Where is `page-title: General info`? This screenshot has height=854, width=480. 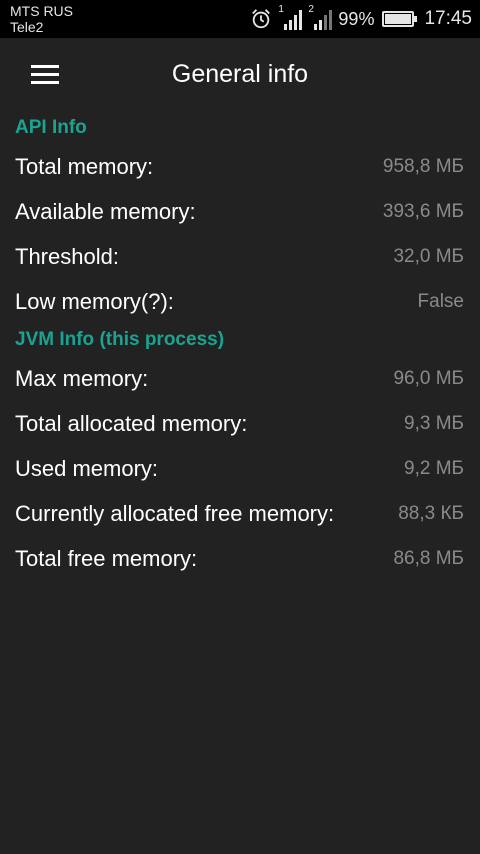
page-title: General info is located at coordinates (240, 74).